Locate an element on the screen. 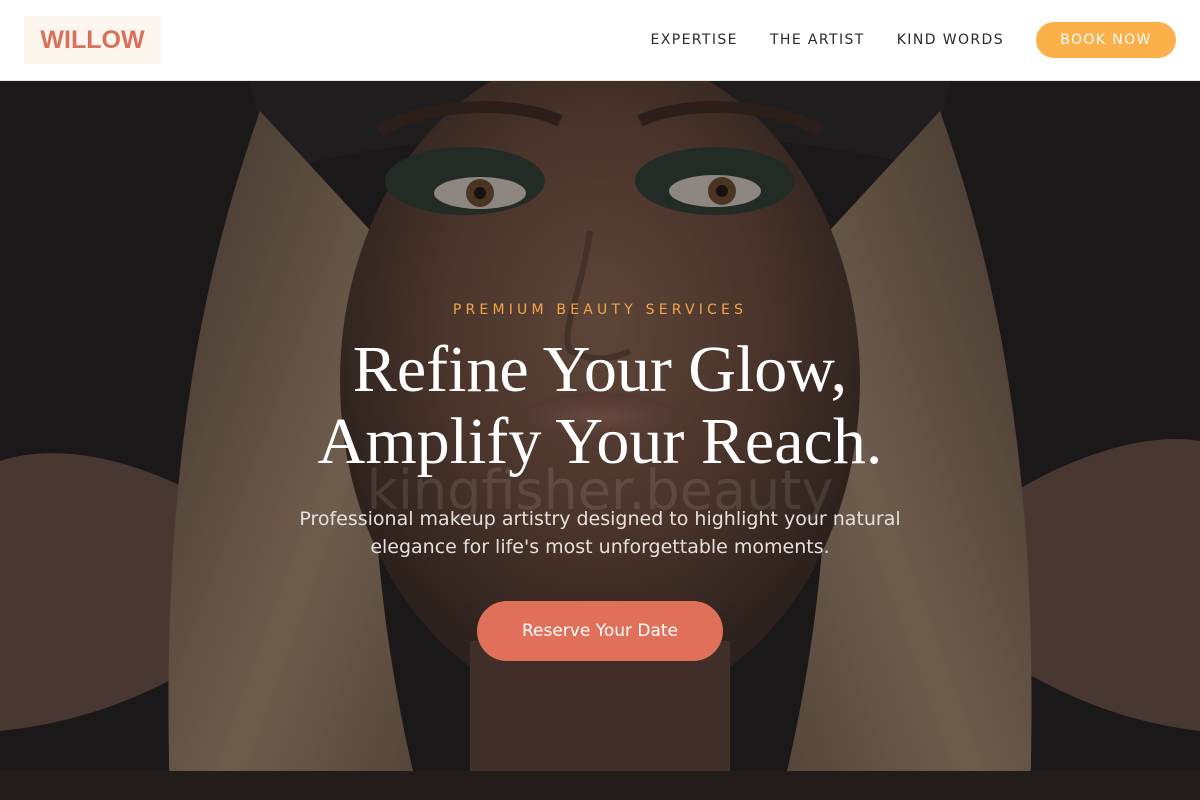  headline-line-1: Refine Your Glow, is located at coordinates (600, 369).